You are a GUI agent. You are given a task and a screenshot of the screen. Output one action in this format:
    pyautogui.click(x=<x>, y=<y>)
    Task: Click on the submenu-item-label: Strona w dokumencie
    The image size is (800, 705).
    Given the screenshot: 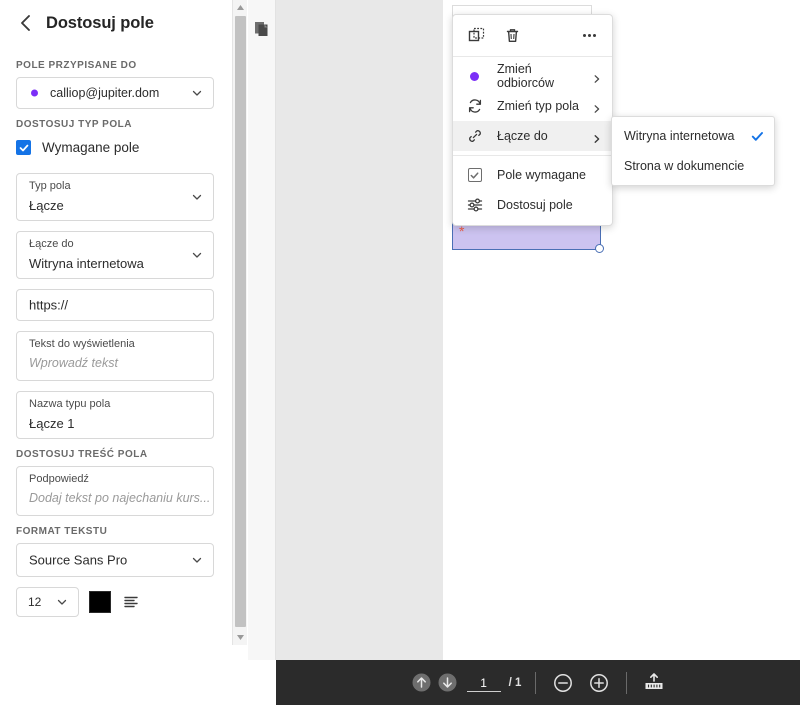 What is the action you would take?
    pyautogui.click(x=684, y=166)
    